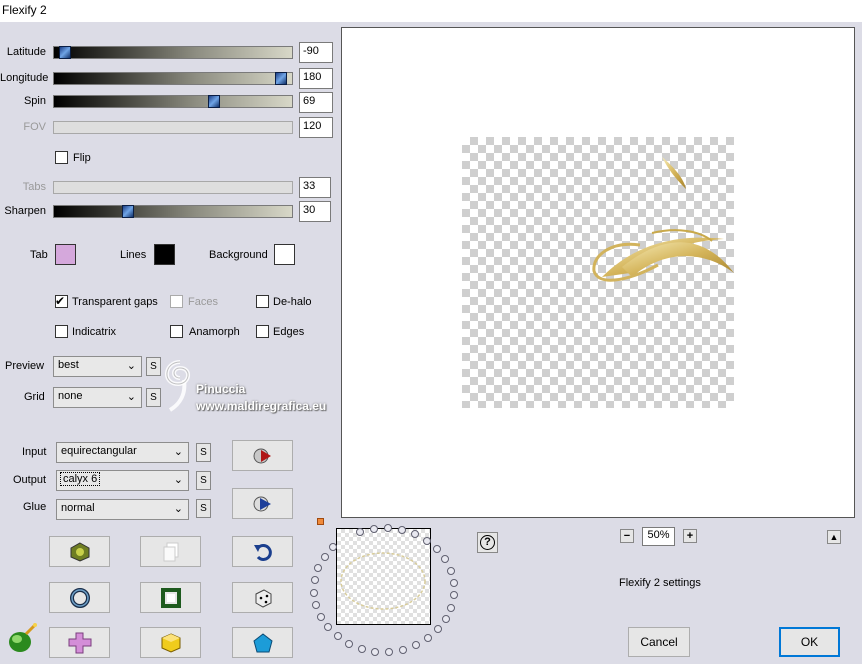 This screenshot has height=664, width=862. I want to click on spin-value-field: 69, so click(316, 102).